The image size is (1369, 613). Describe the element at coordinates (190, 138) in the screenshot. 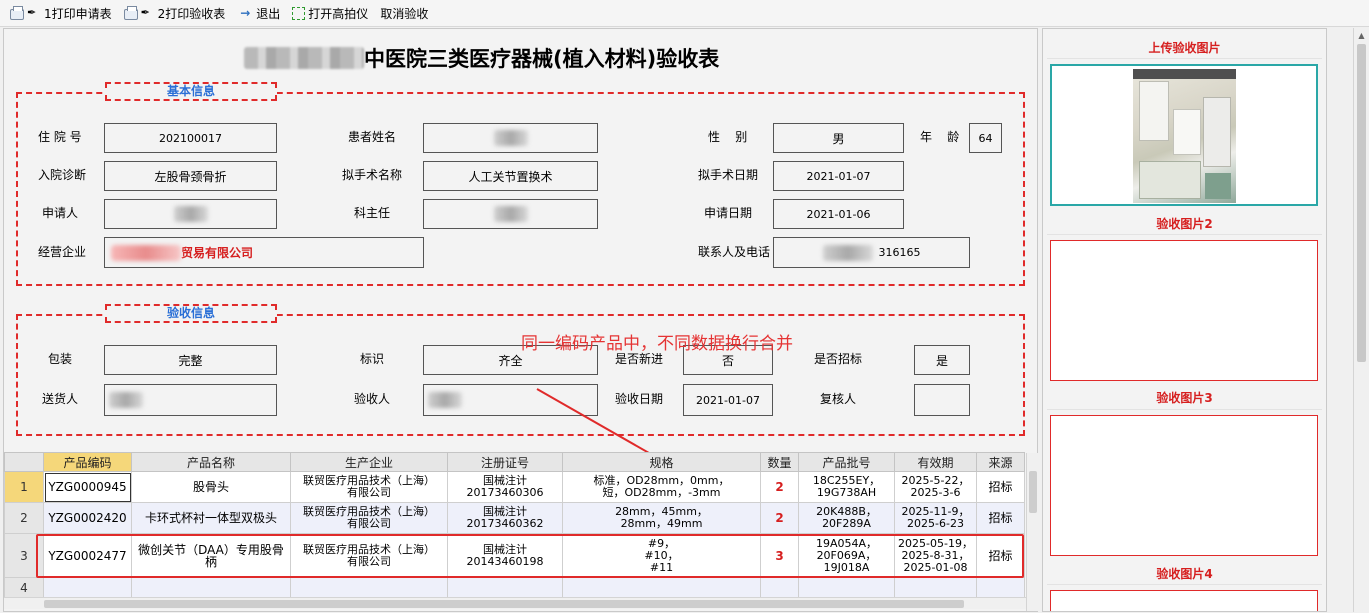

I see `admission-no-field: 202100017` at that location.